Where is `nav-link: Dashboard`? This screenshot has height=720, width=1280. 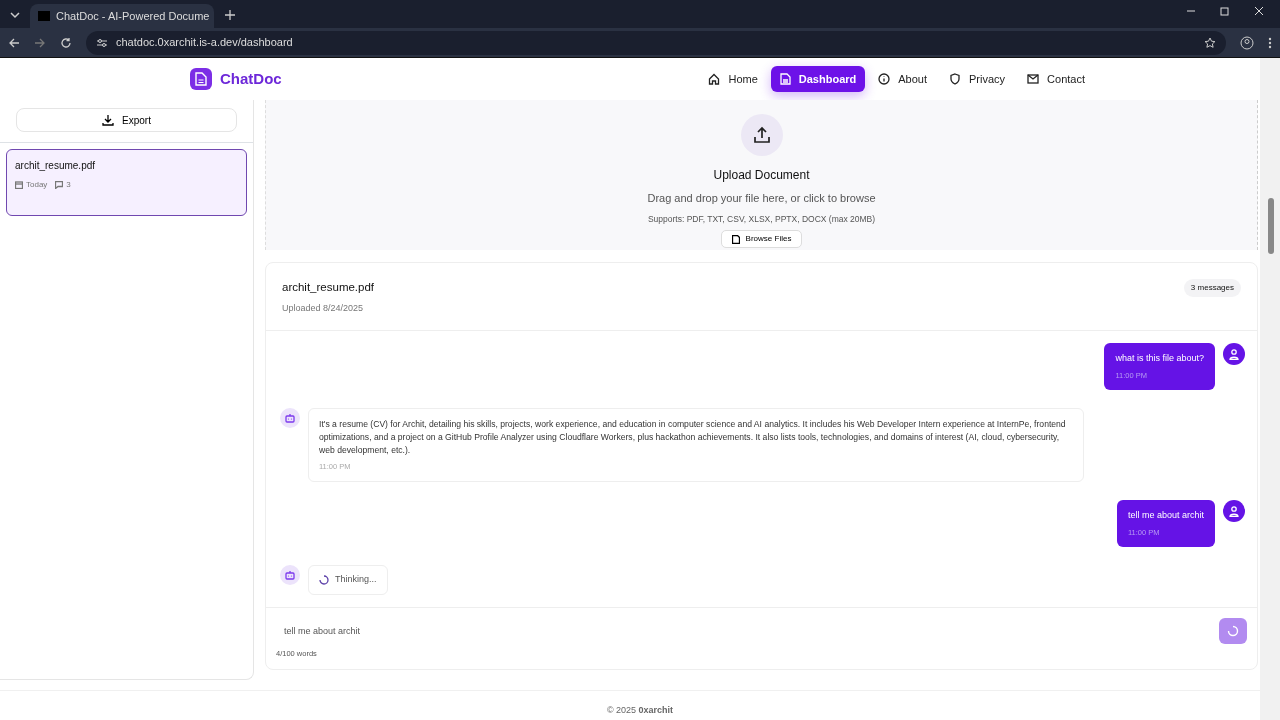 nav-link: Dashboard is located at coordinates (818, 79).